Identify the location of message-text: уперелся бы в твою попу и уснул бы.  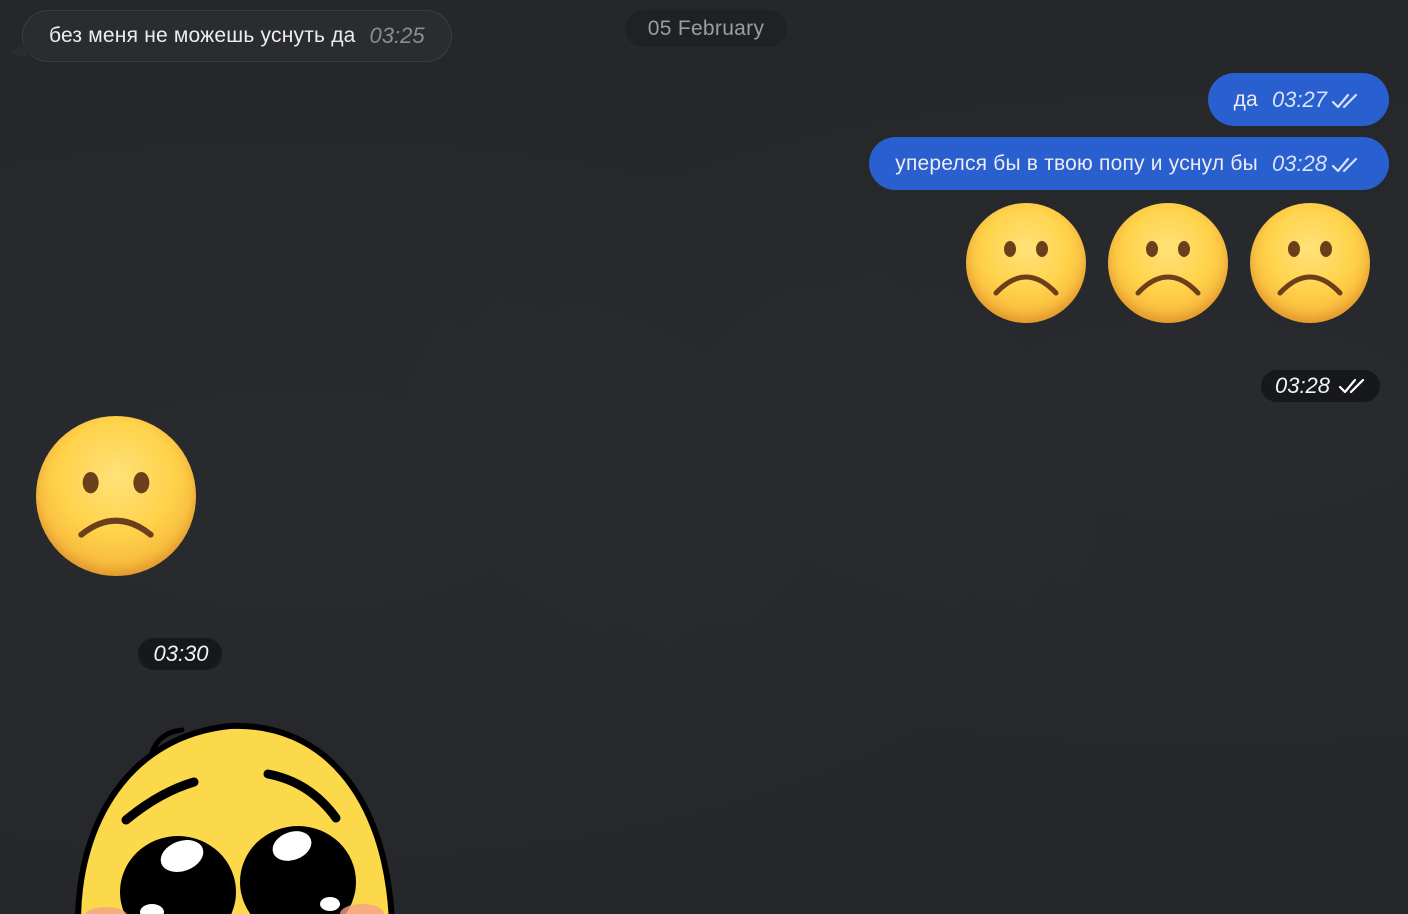
(1076, 163).